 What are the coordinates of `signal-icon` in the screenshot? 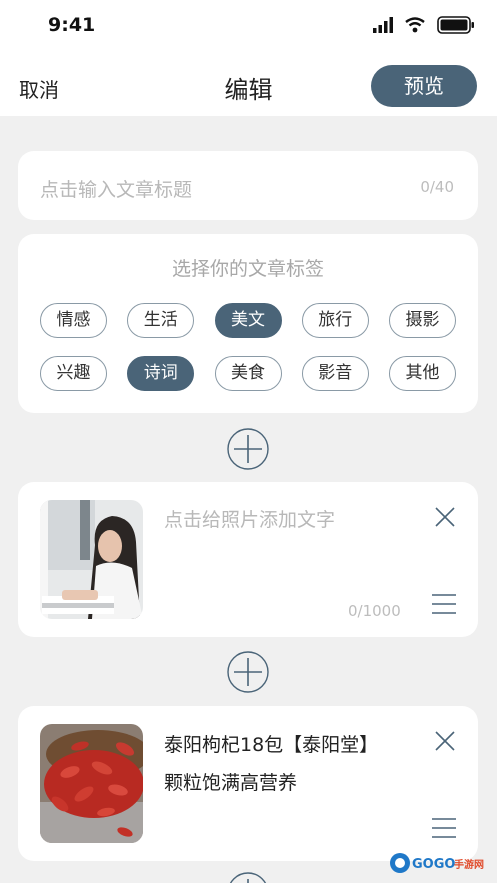 It's located at (383, 25).